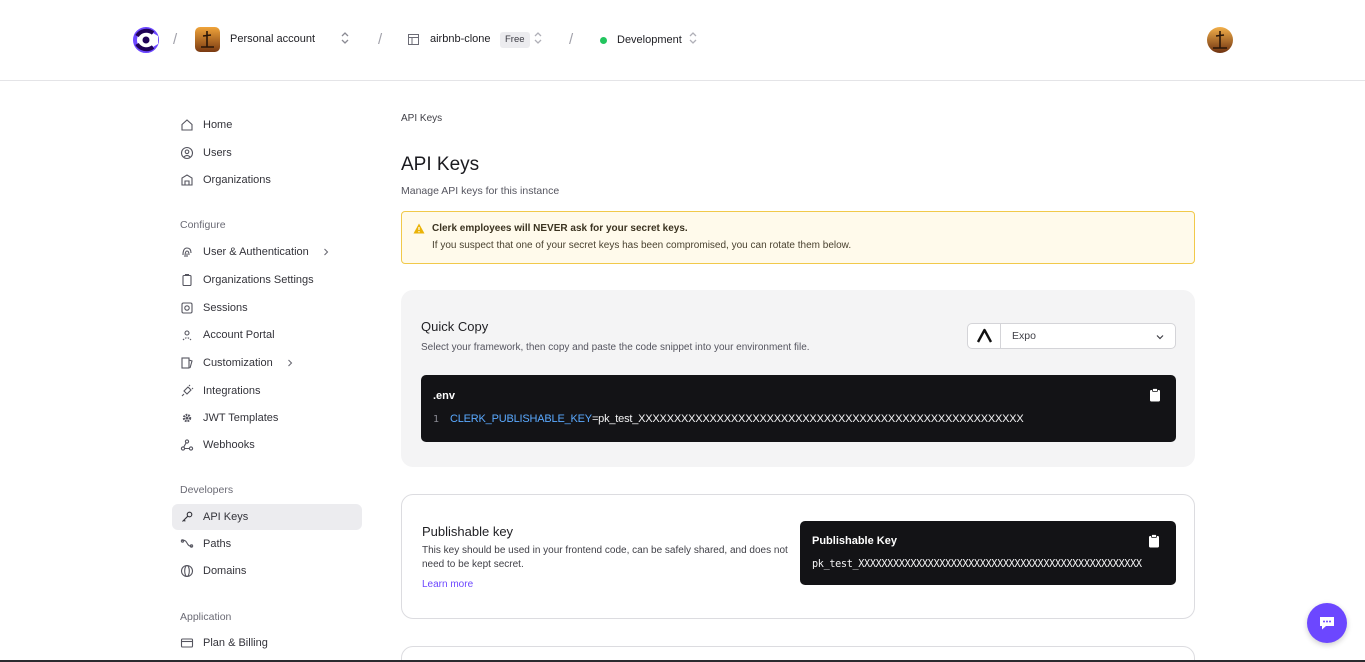 The image size is (1365, 662). Describe the element at coordinates (235, 643) in the screenshot. I see `sidebar-item-label: Plan & Billing` at that location.